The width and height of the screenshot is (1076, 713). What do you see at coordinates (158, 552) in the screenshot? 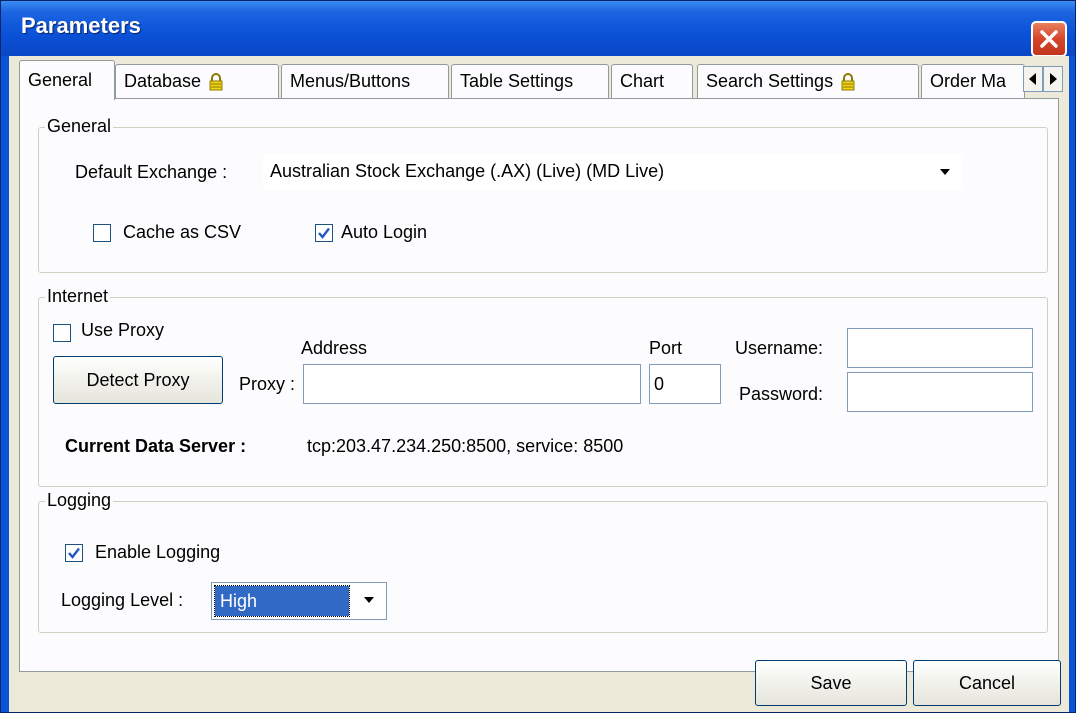
I see `enable-logging-label: Enable Logging` at bounding box center [158, 552].